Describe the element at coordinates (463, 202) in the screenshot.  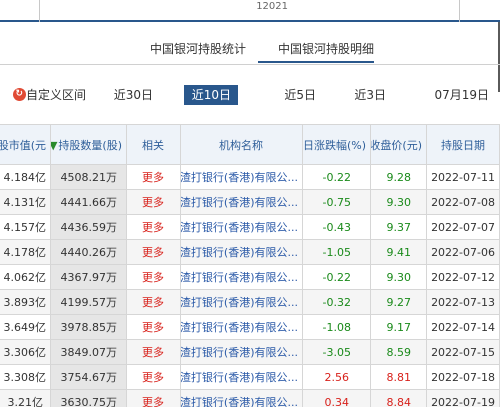
I see `cell-date: 2022-07-08` at that location.